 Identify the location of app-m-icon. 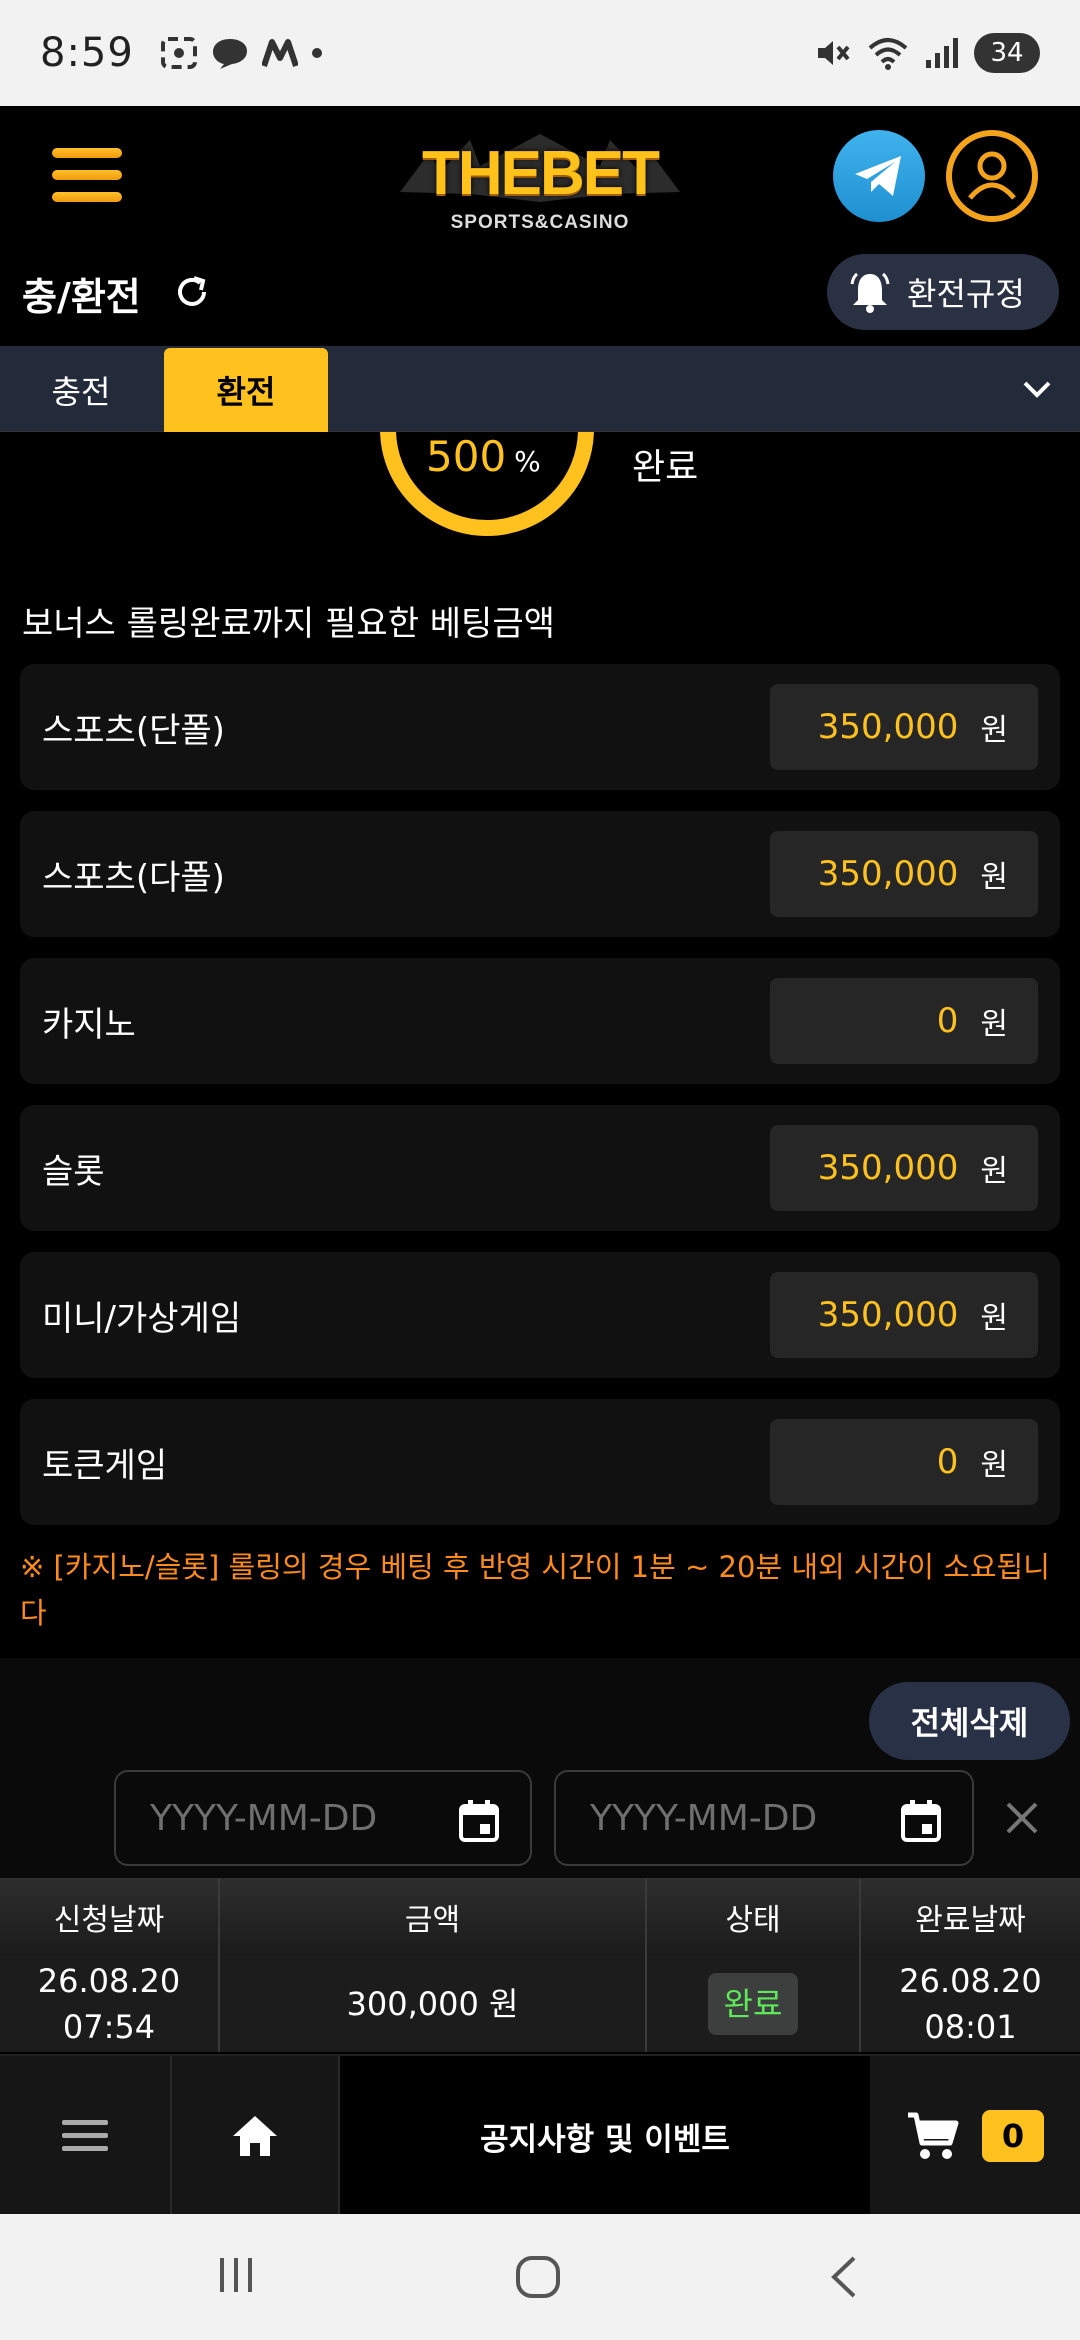
(279, 53).